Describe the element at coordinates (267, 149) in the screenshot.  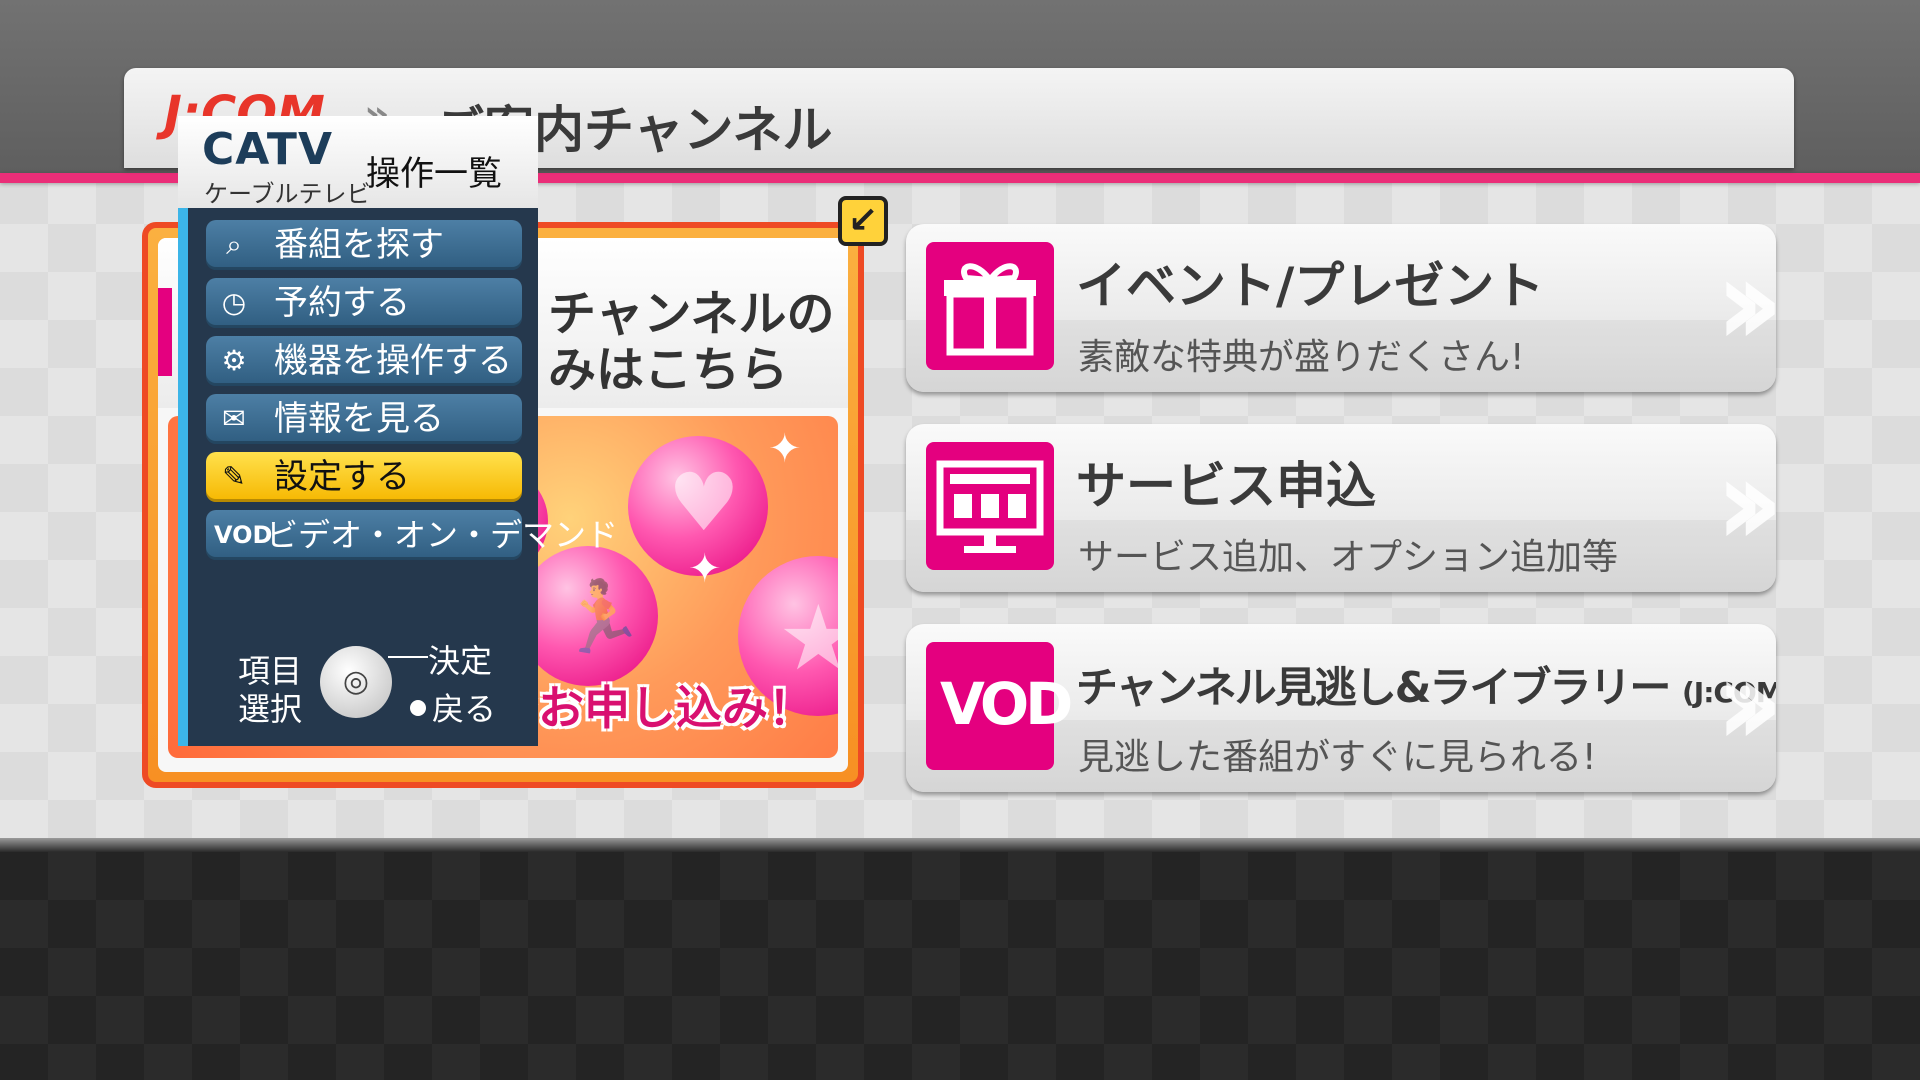
I see `catv-logo: CATV` at that location.